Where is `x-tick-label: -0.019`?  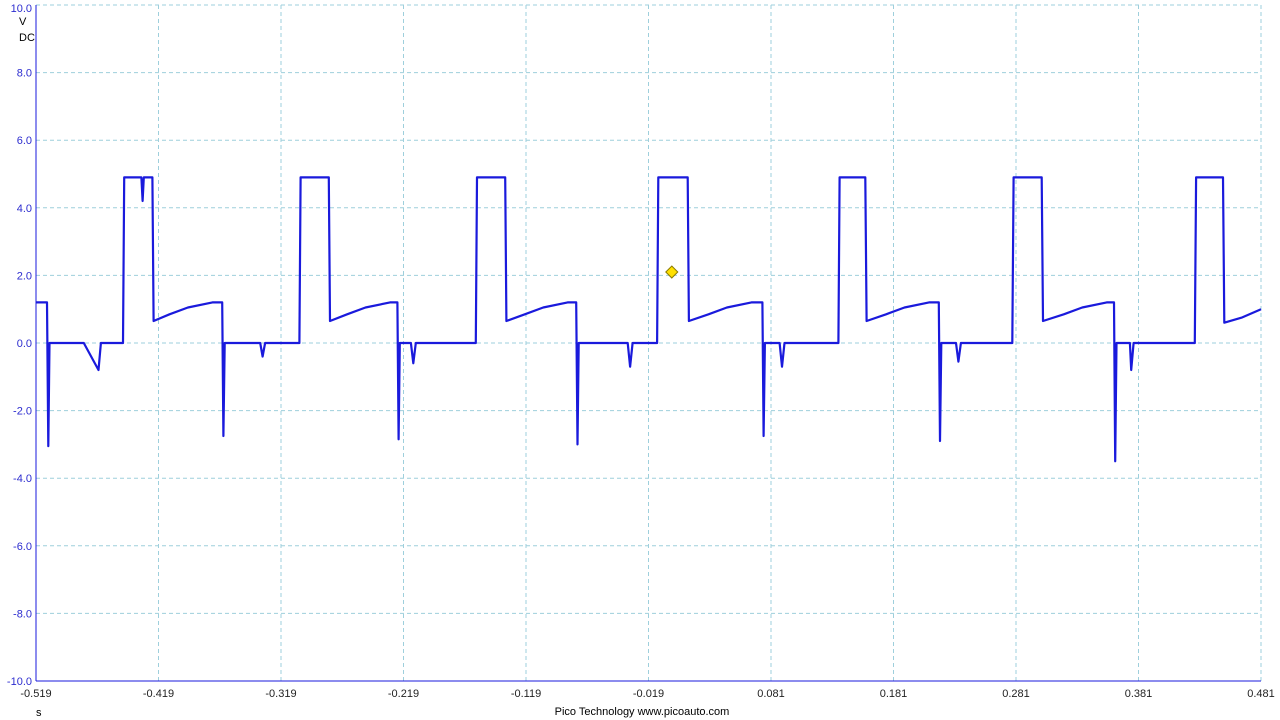
x-tick-label: -0.019 is located at coordinates (648, 694).